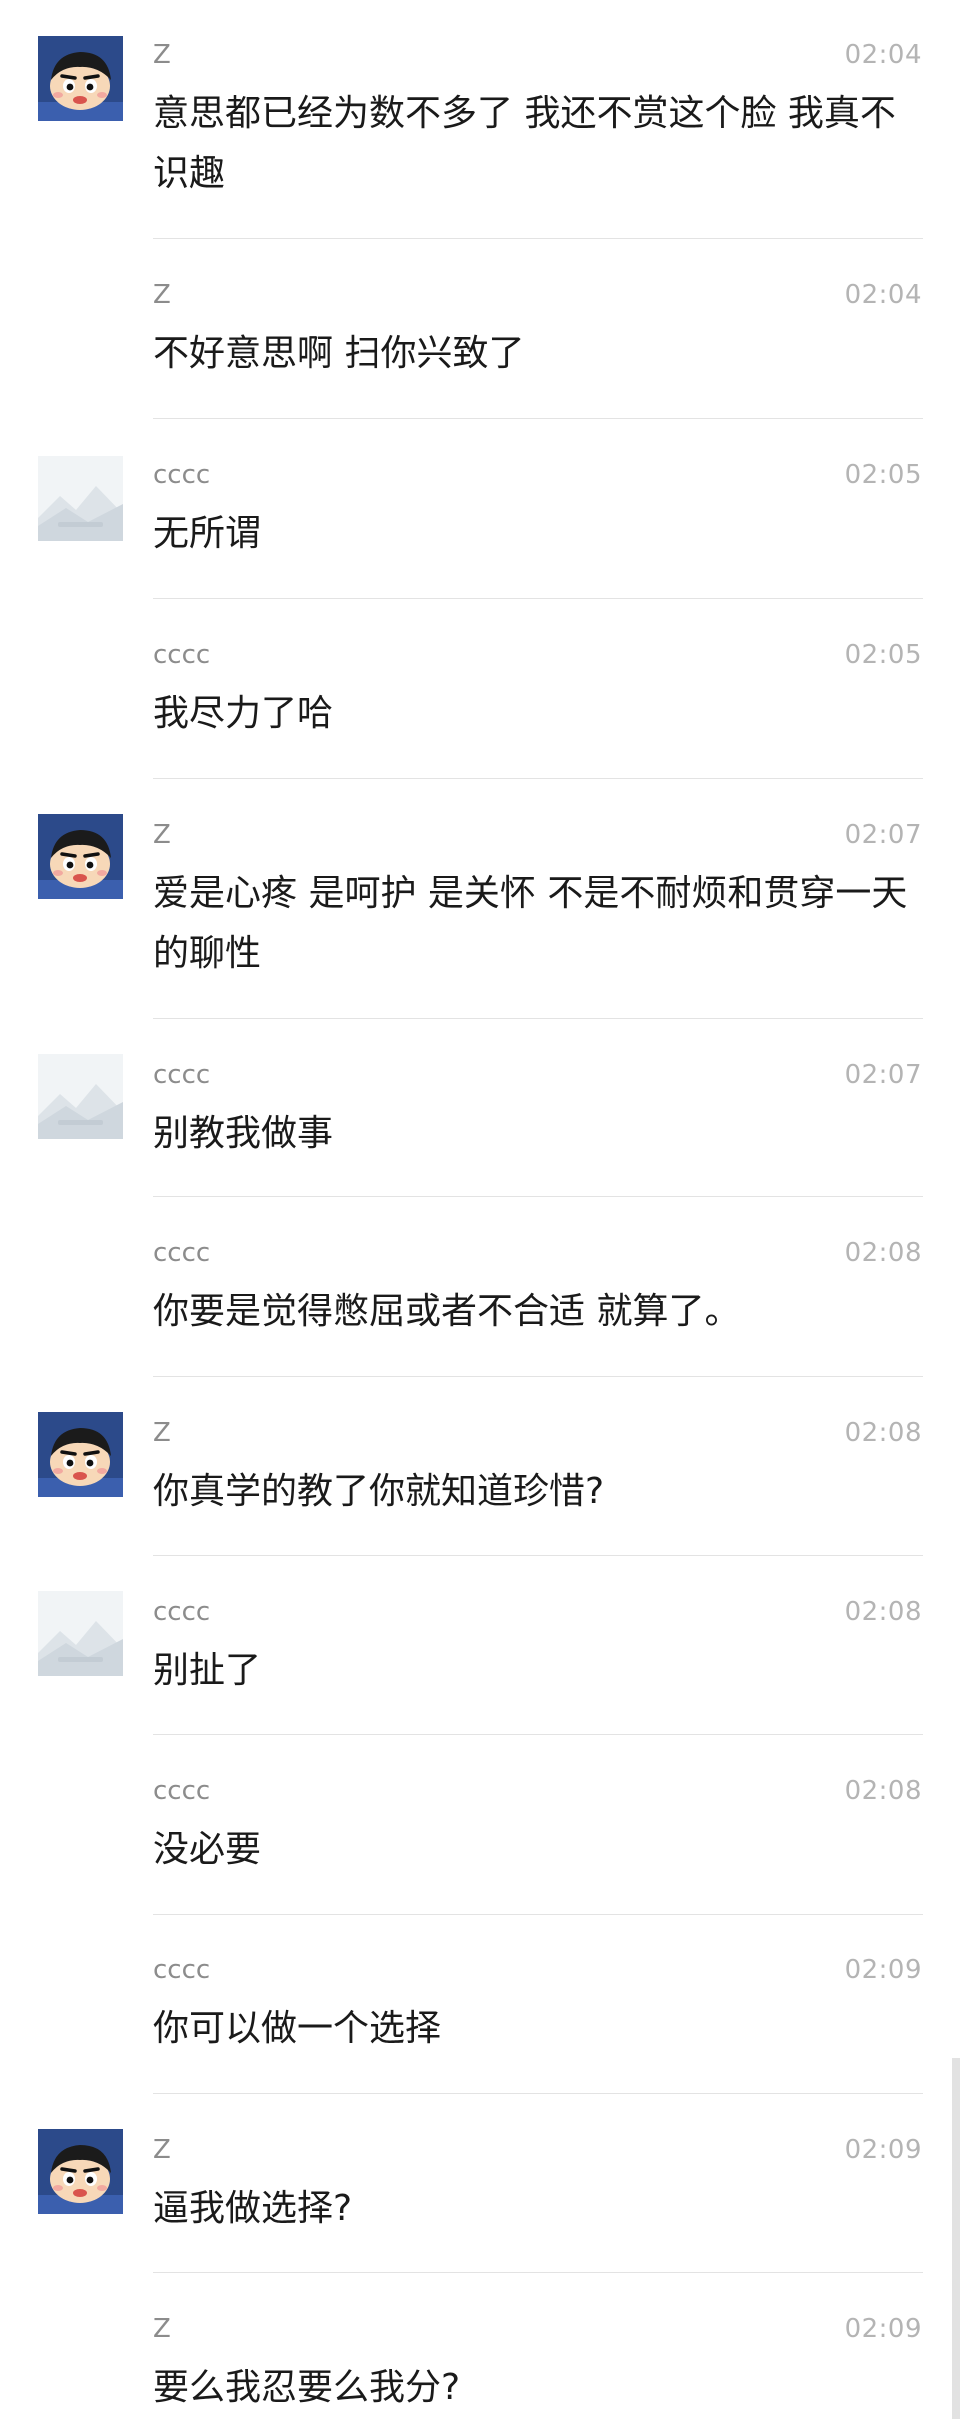  What do you see at coordinates (253, 2208) in the screenshot?
I see `message-text: 逼我做选择?` at bounding box center [253, 2208].